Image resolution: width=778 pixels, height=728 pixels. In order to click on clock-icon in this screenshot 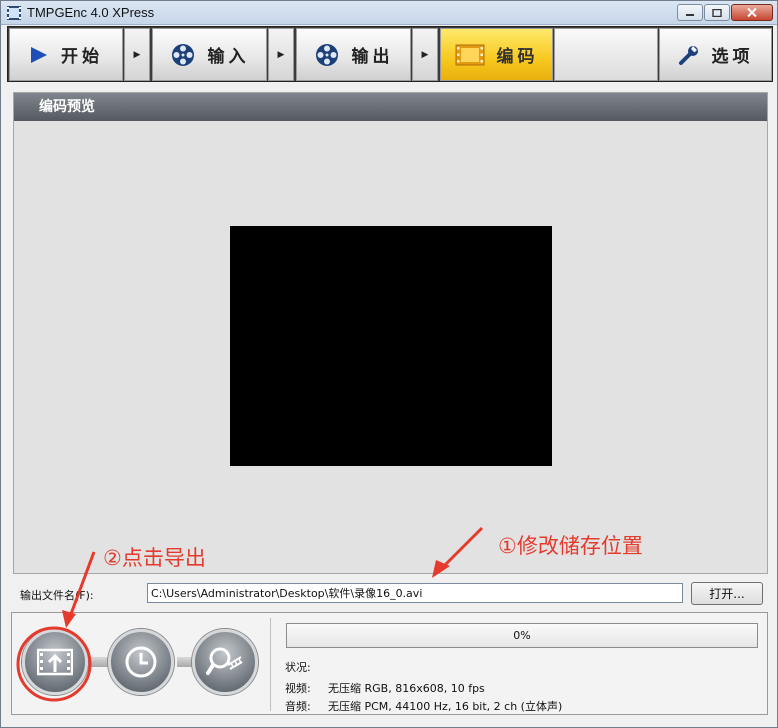, I will do `click(141, 662)`.